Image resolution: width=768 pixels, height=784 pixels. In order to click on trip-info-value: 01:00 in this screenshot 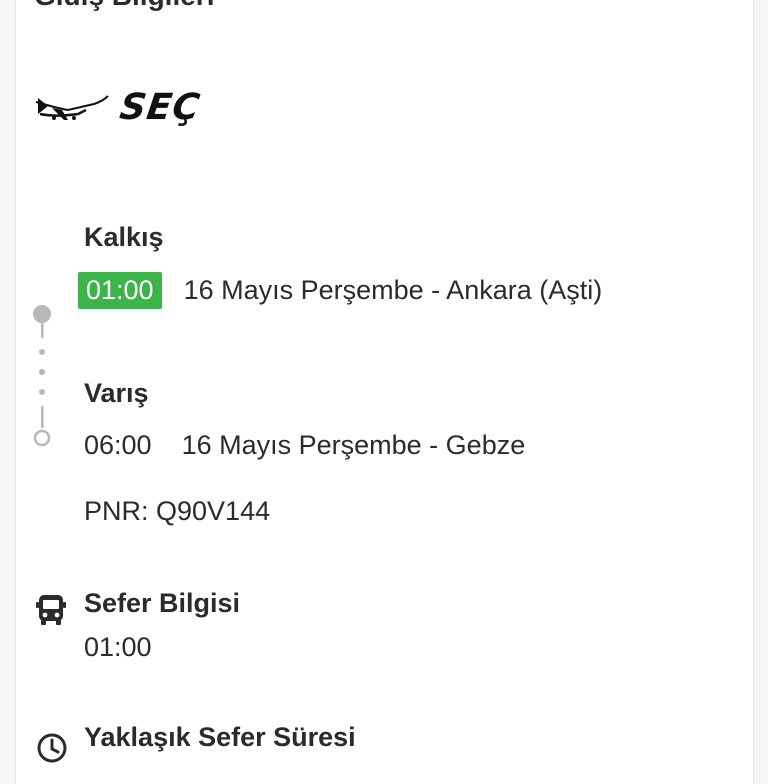, I will do `click(118, 647)`.